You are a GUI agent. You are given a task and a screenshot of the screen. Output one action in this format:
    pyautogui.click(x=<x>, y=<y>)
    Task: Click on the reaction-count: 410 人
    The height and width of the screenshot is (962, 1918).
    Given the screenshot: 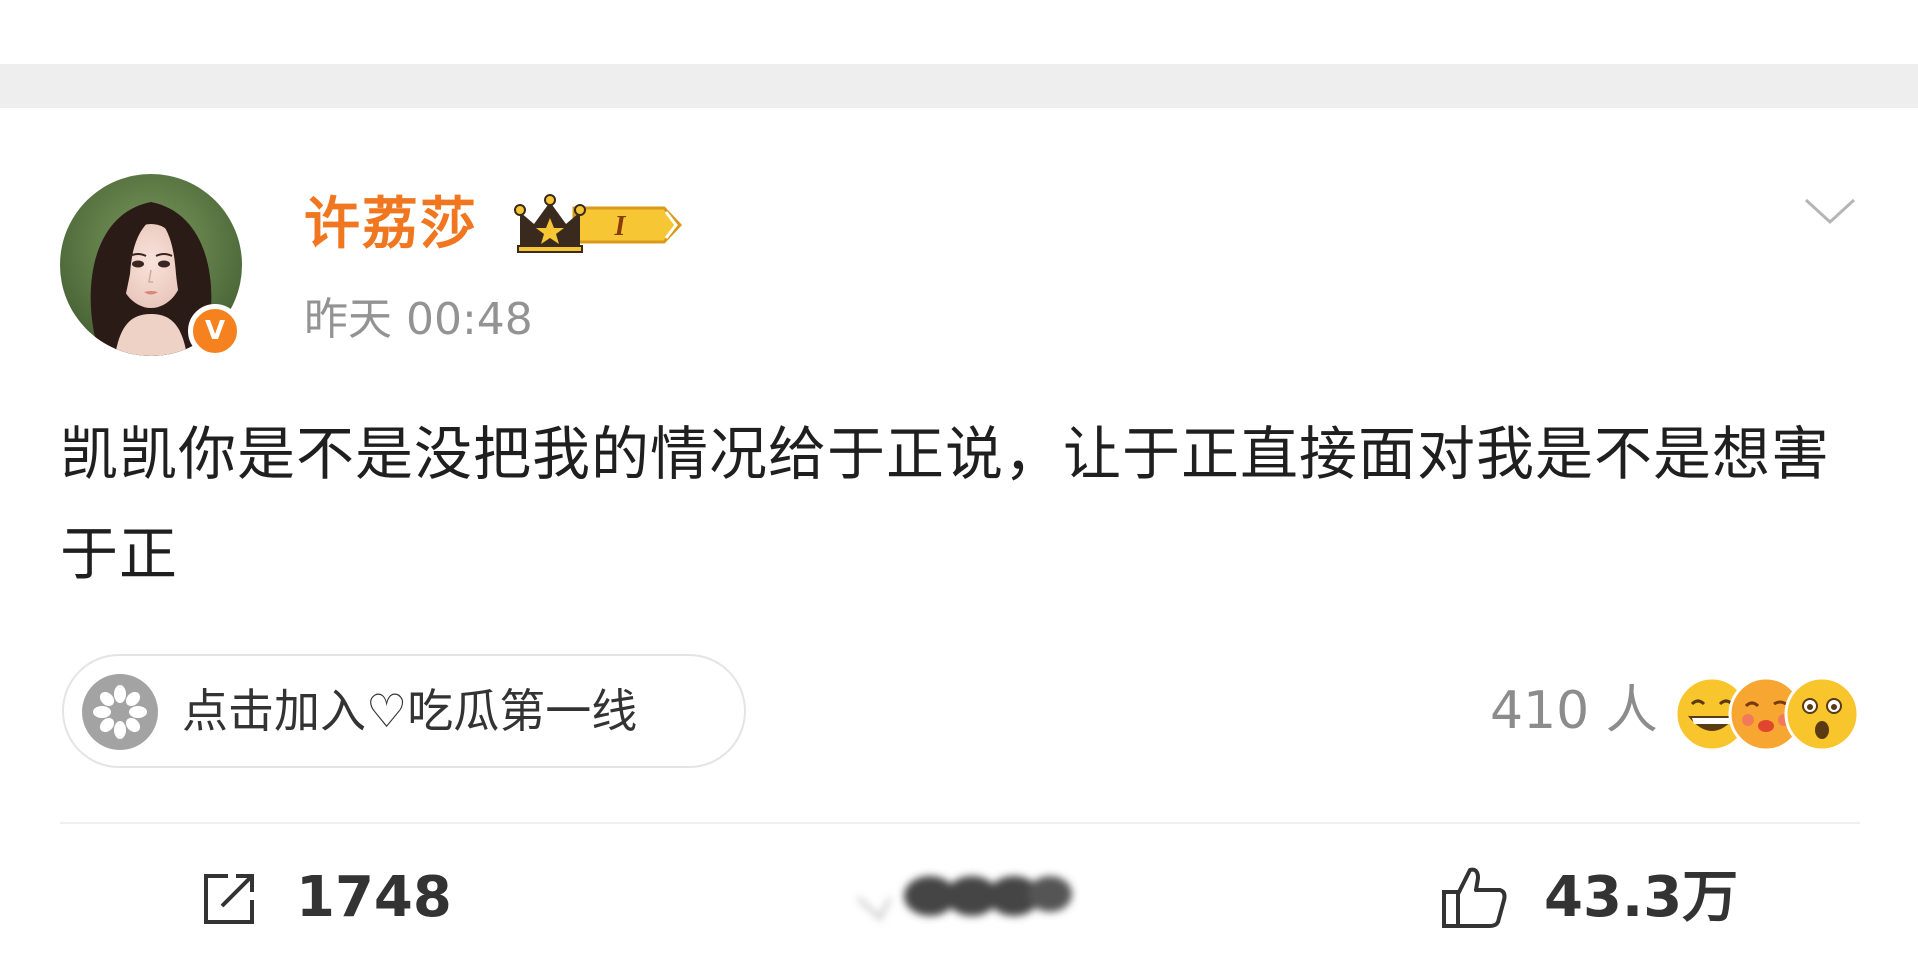 What is the action you would take?
    pyautogui.click(x=1574, y=711)
    